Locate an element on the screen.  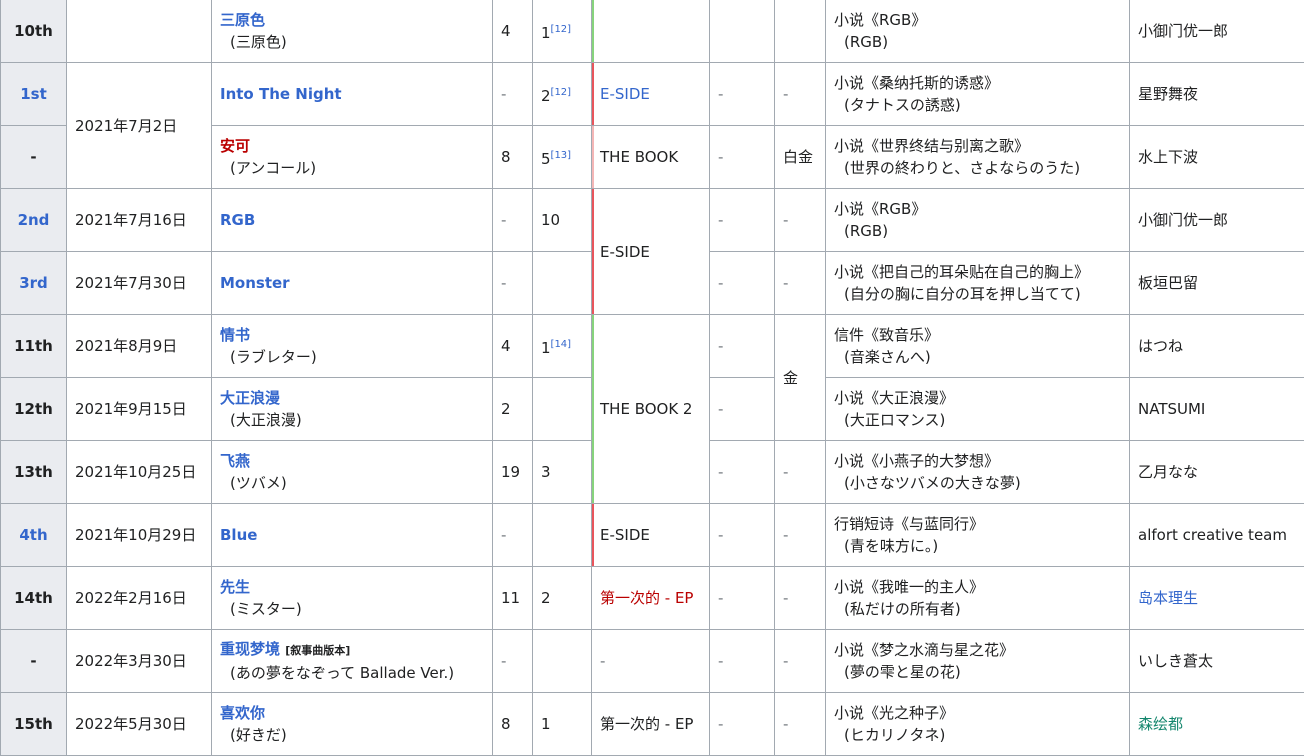
author: はつね is located at coordinates (1217, 346).